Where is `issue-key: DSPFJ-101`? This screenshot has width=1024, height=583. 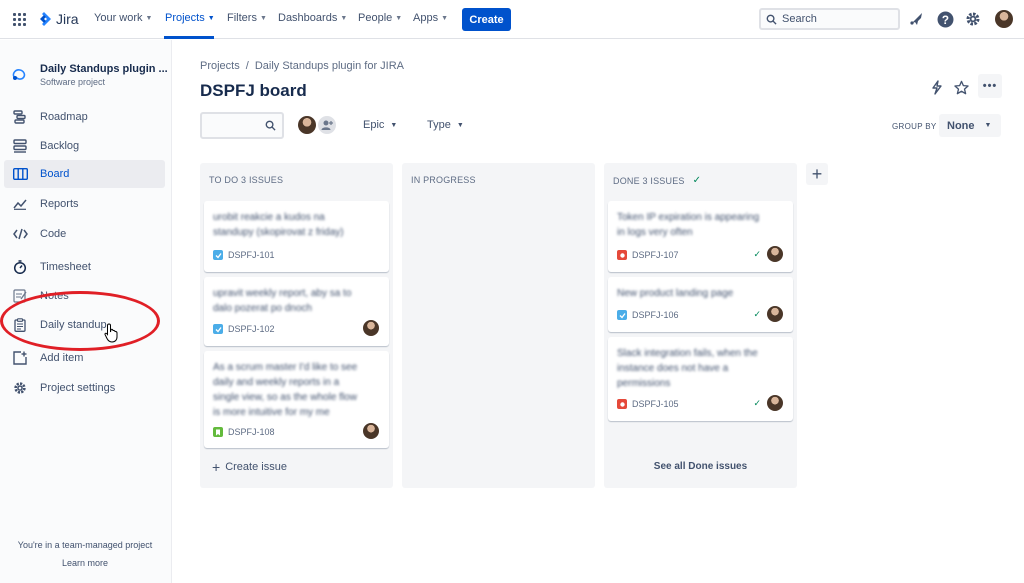
issue-key: DSPFJ-101 is located at coordinates (251, 255).